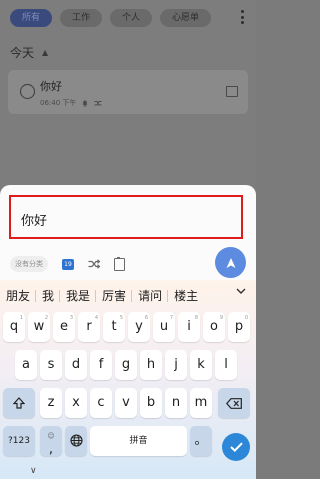  I want to click on task-toolbar: 没有分类 19, so click(67, 264).